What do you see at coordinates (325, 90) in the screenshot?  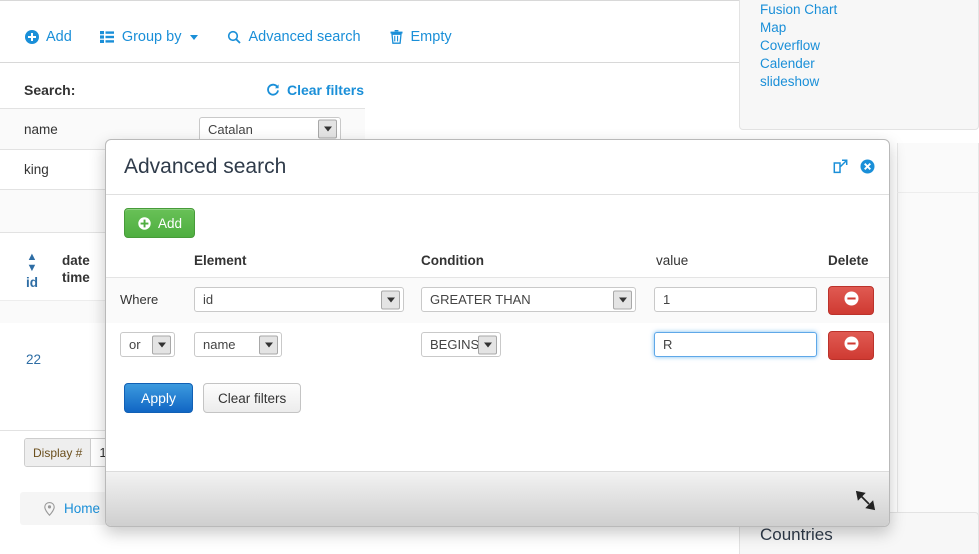 I see `clear-filters-label: Clear filters` at bounding box center [325, 90].